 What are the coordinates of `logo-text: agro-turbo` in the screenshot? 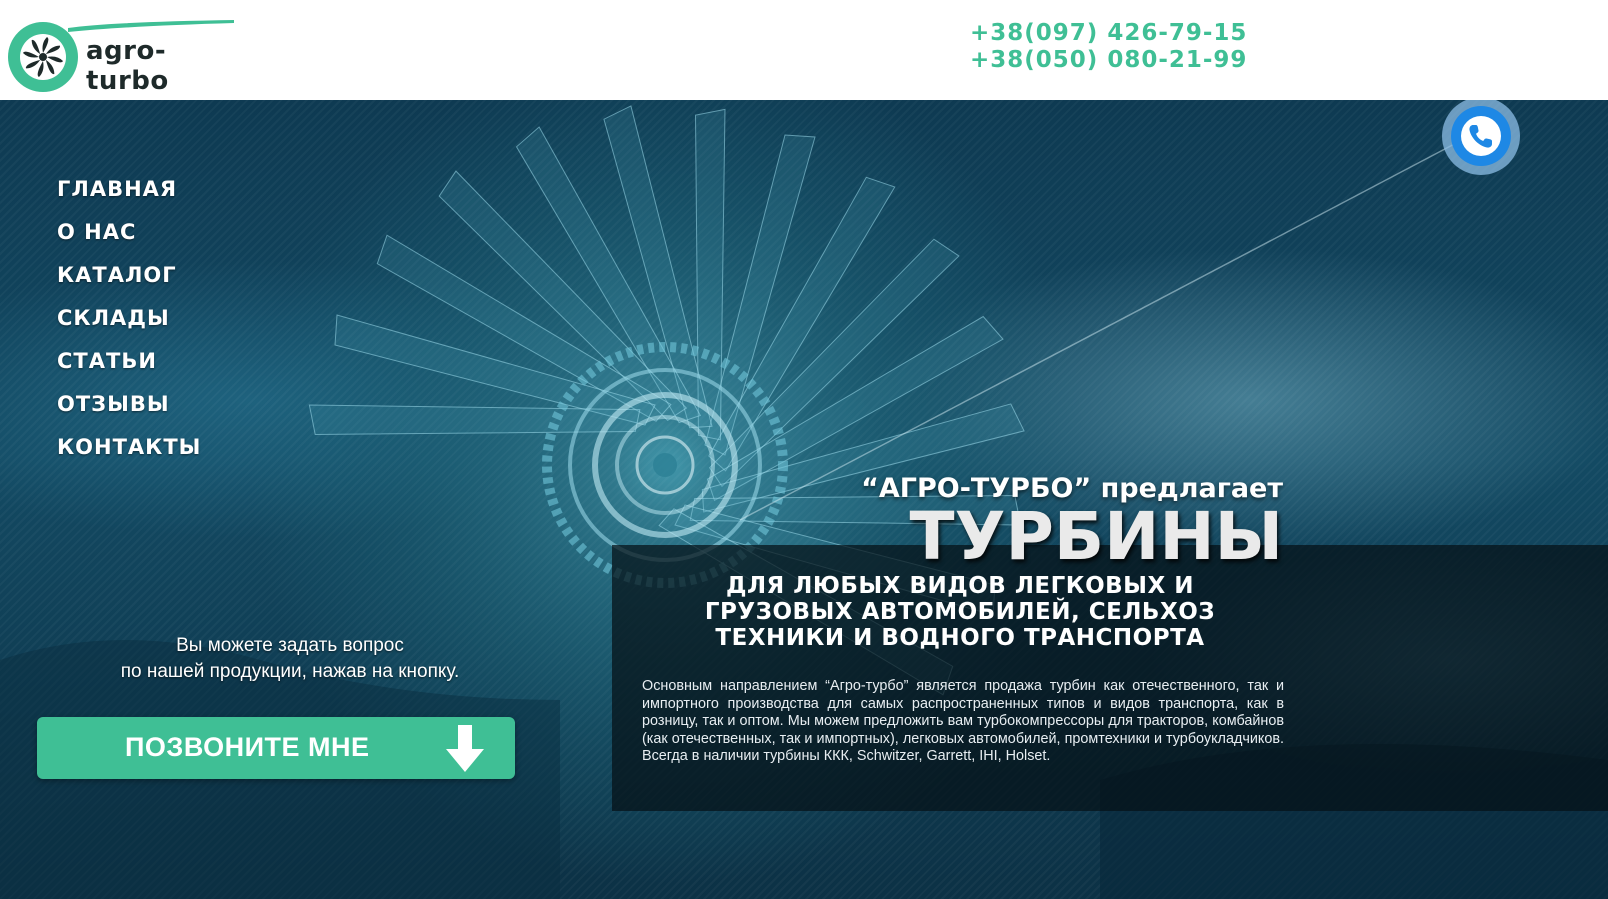 It's located at (127, 66).